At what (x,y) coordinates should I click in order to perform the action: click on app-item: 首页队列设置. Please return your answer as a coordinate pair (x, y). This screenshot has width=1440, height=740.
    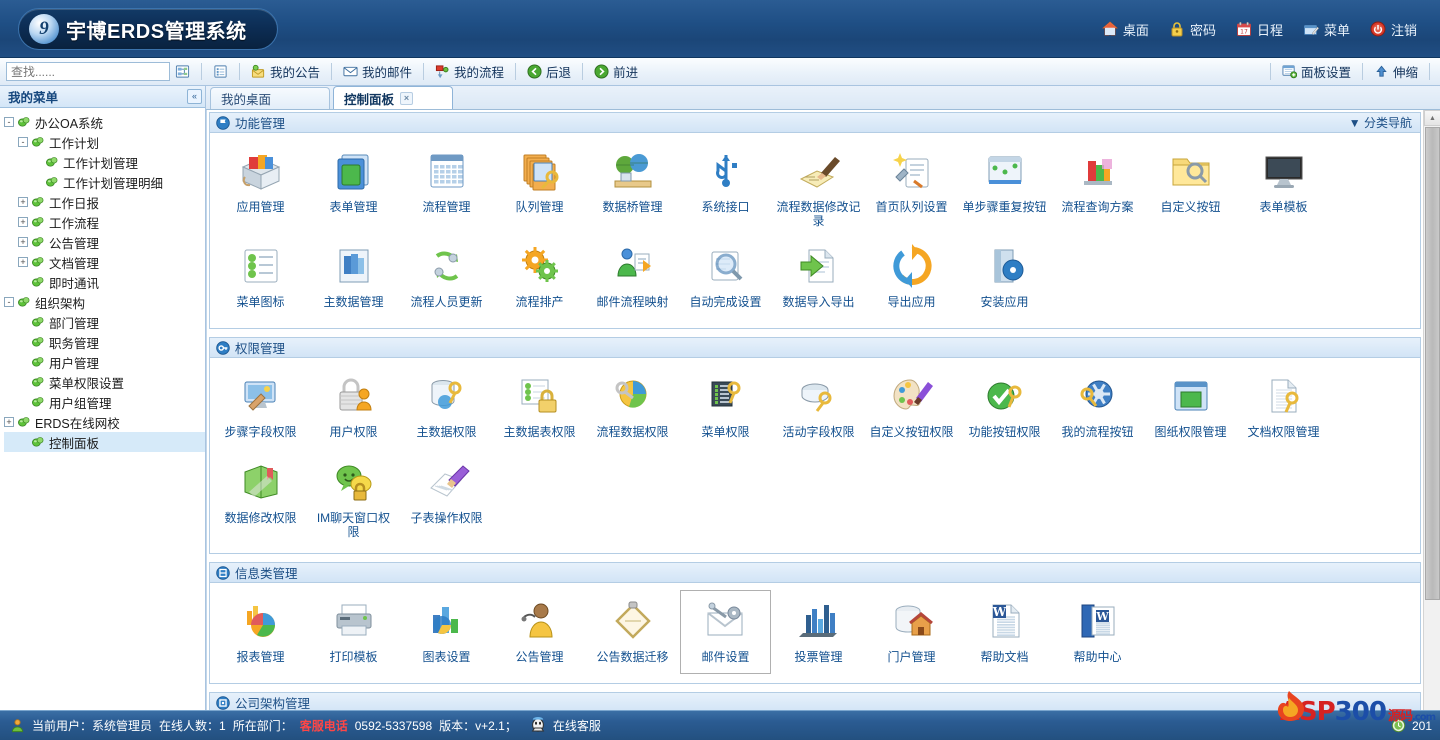
    Looking at the image, I should click on (911, 186).